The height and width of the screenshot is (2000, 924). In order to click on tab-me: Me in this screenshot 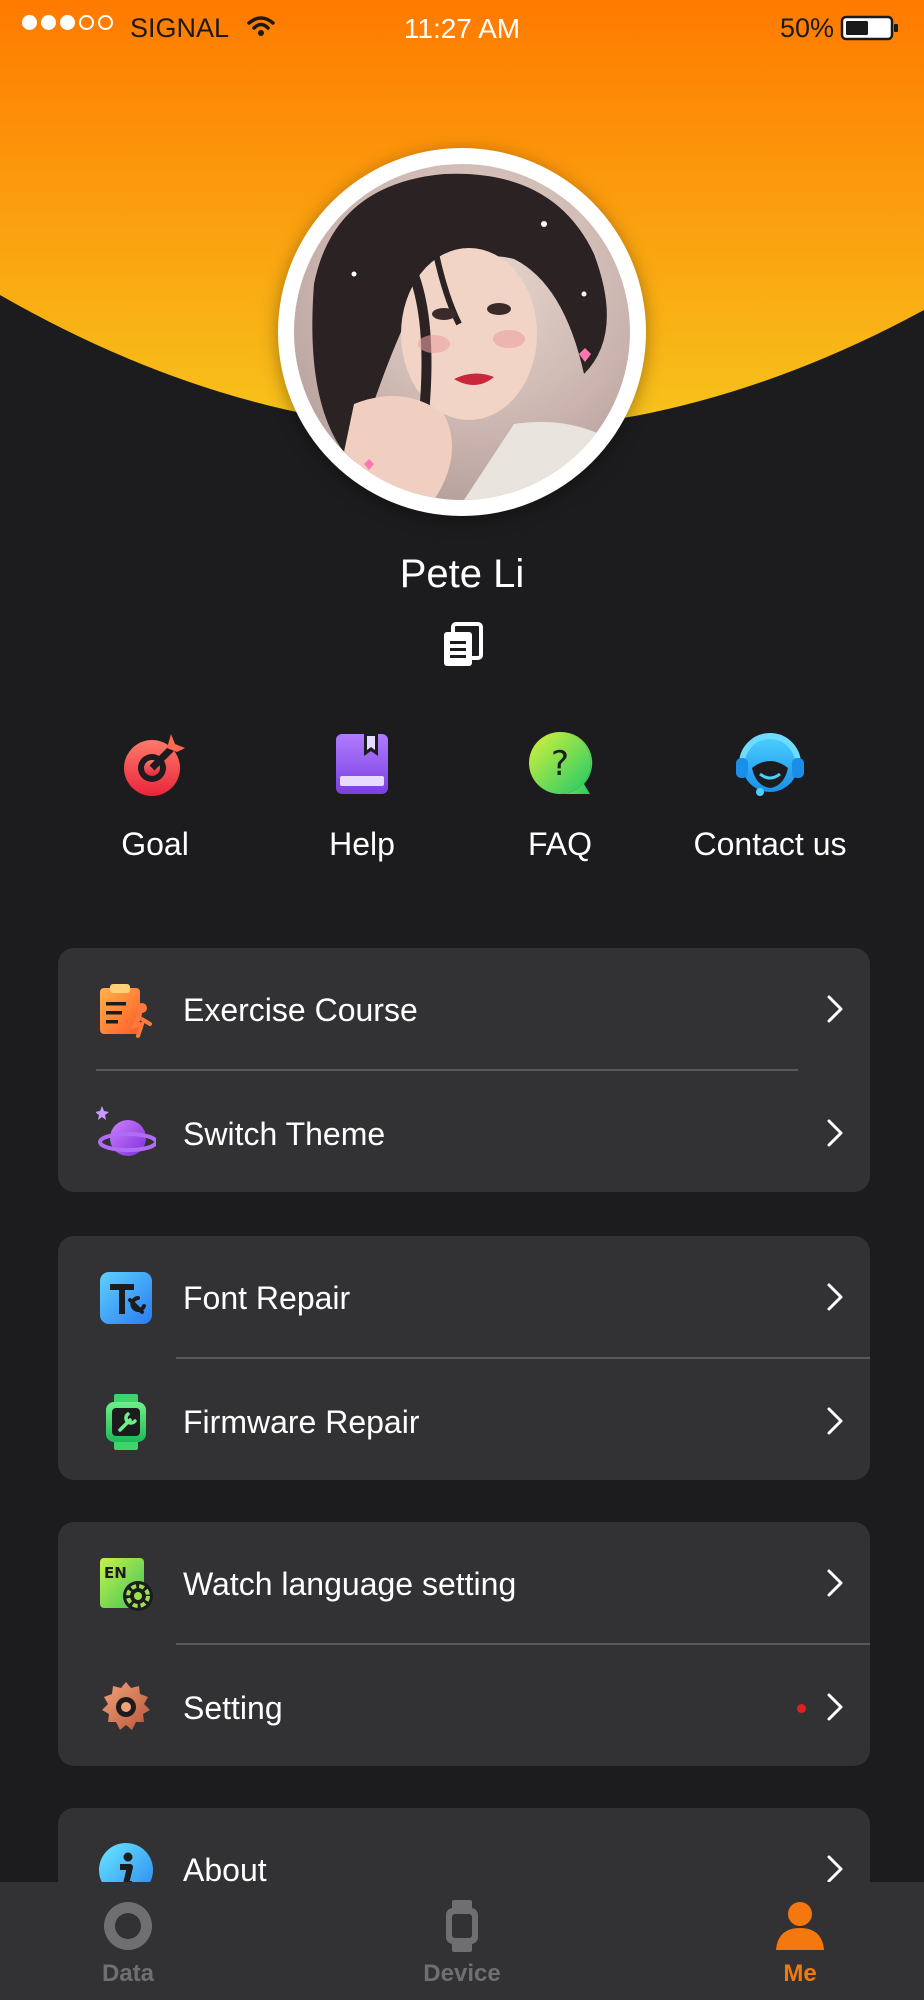, I will do `click(800, 1943)`.